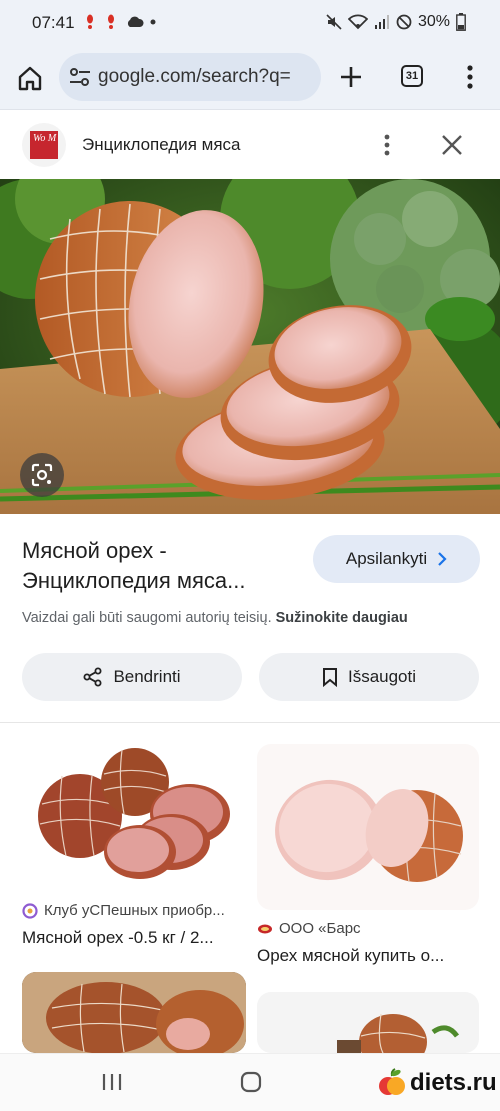  What do you see at coordinates (92, 677) in the screenshot?
I see `share-icon` at bounding box center [92, 677].